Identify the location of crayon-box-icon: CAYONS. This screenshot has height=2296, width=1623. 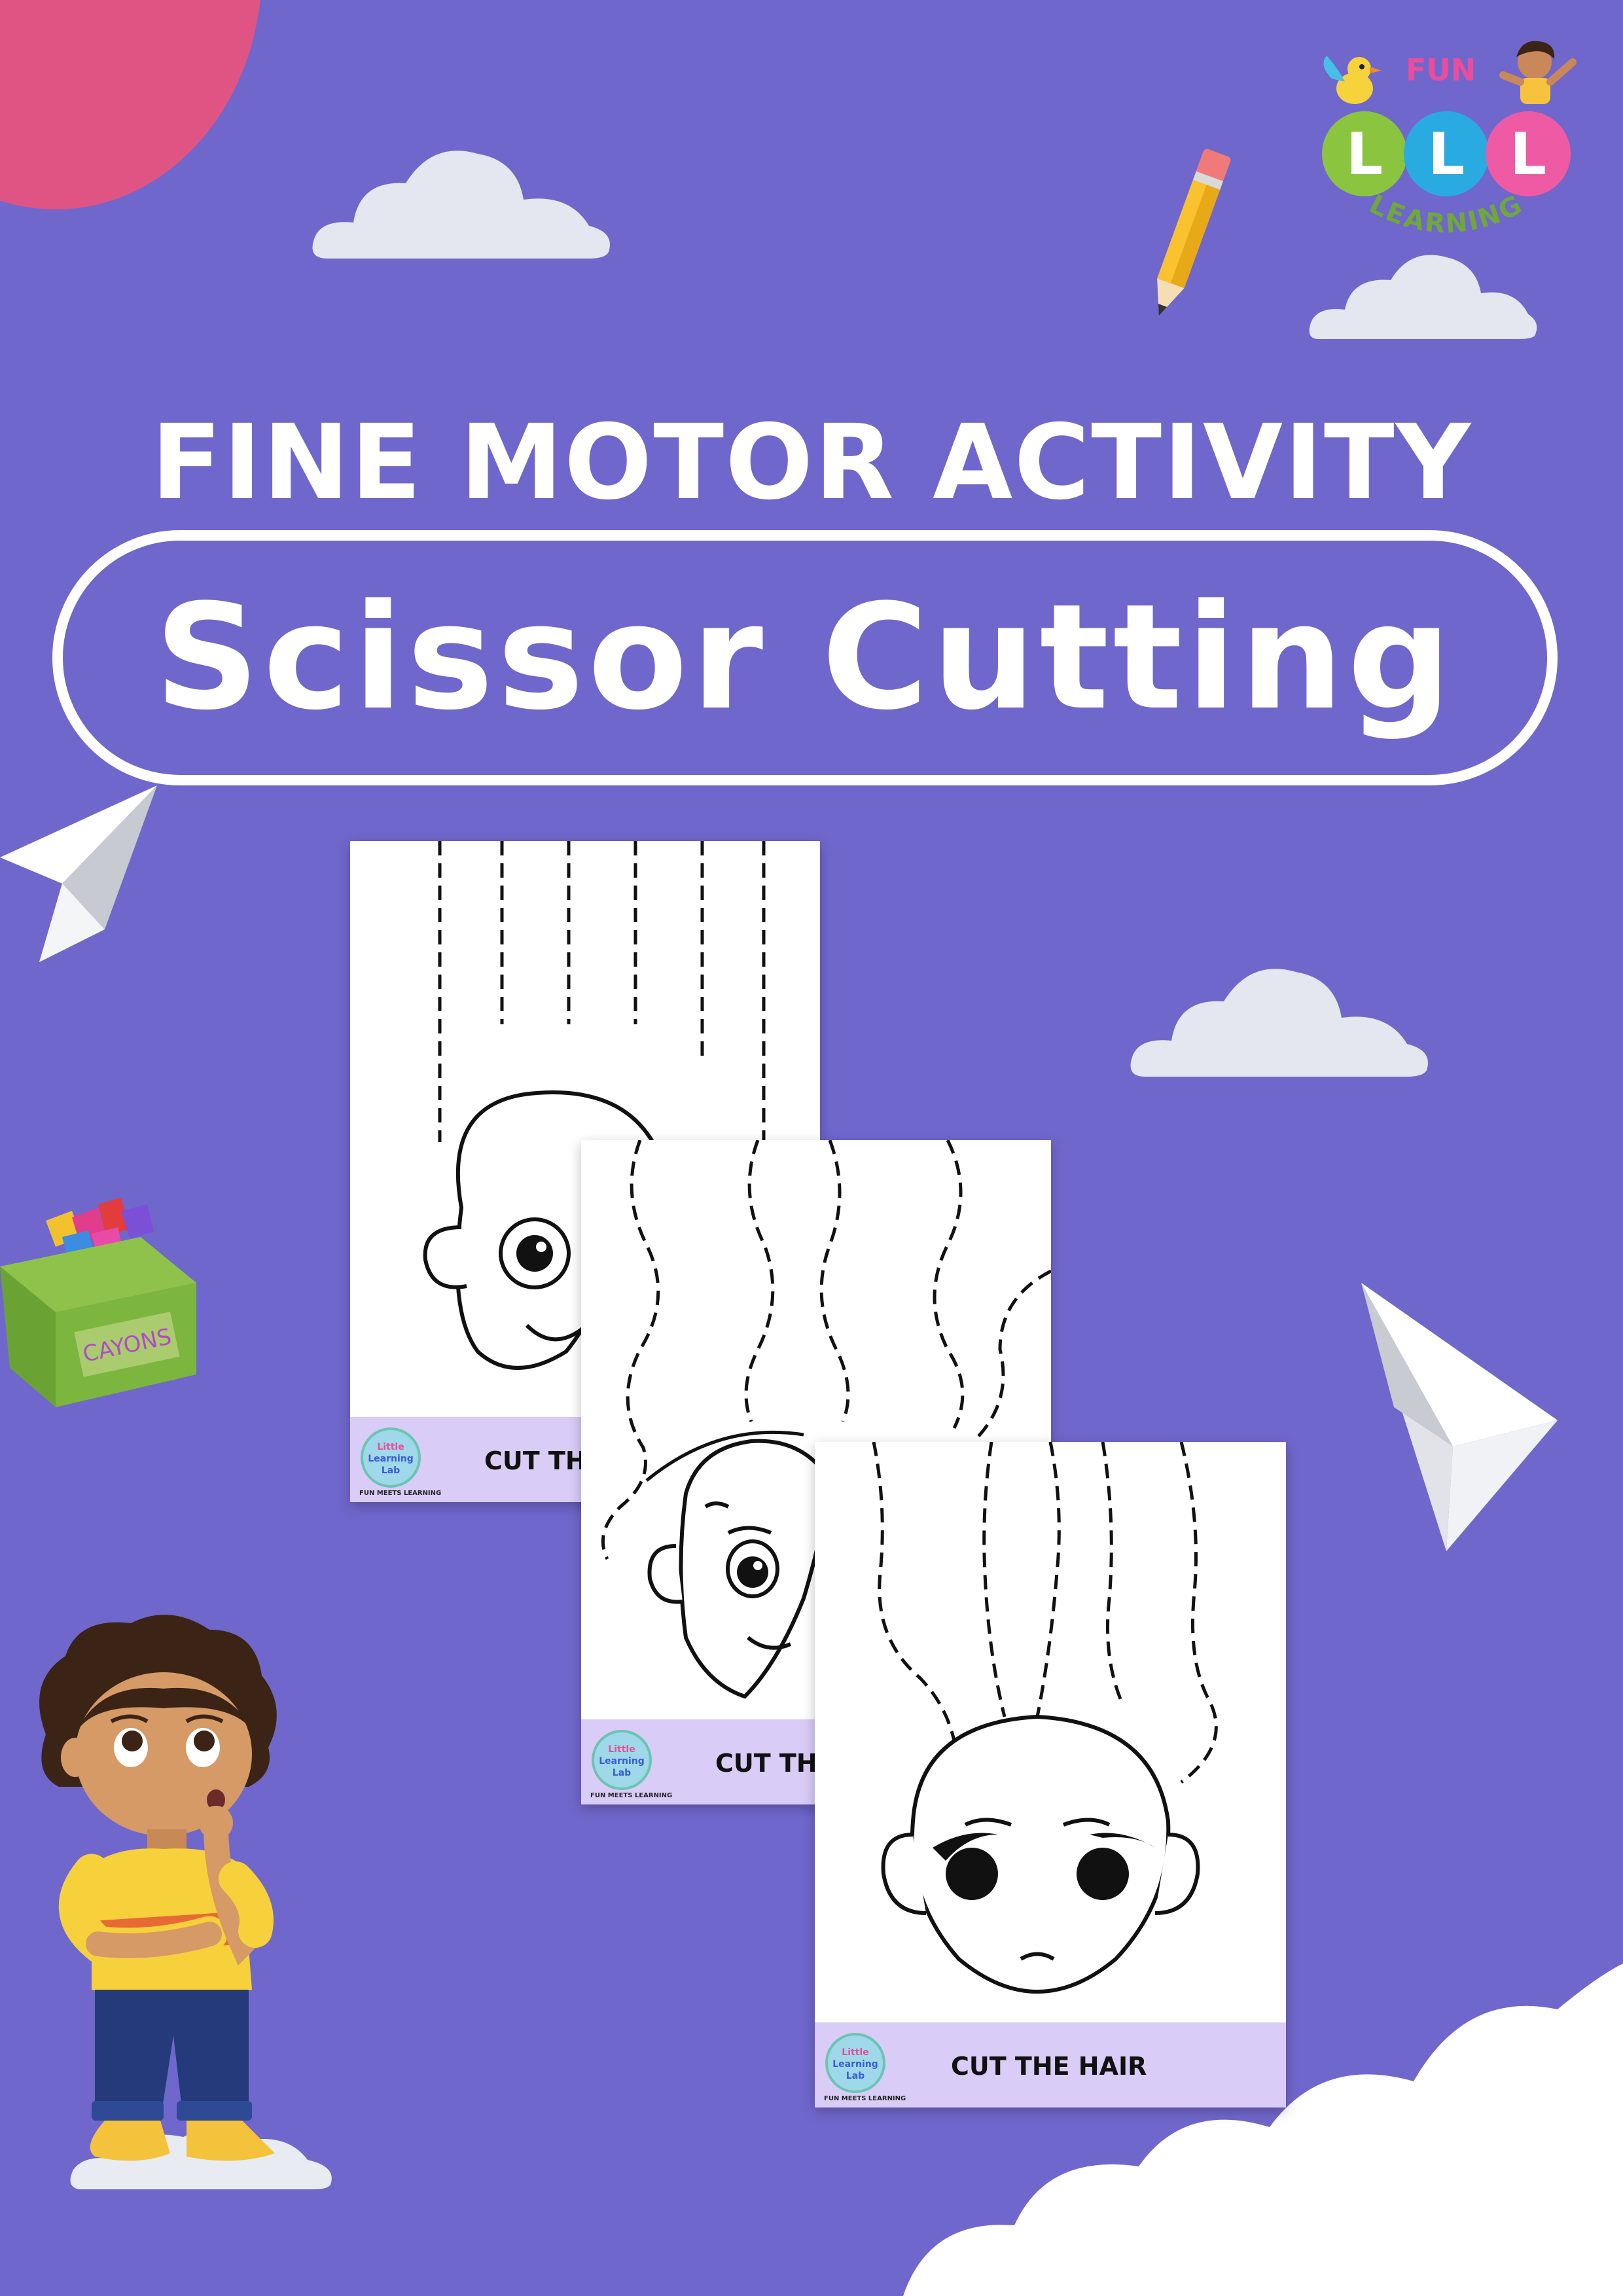
(98, 1302).